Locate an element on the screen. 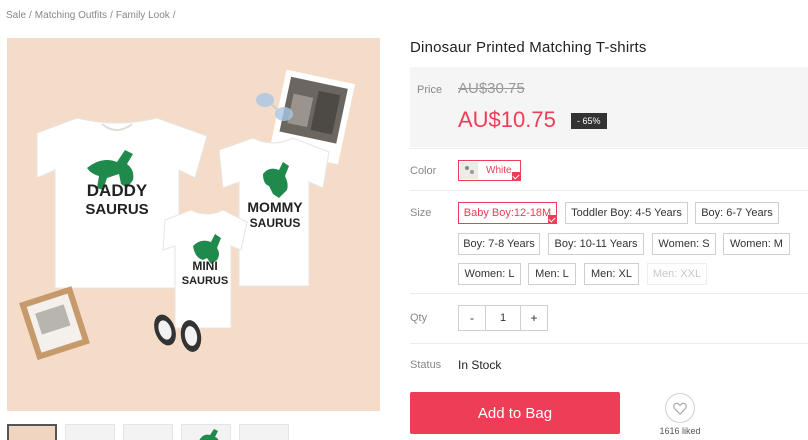  size-option-baby-boy-12-18m: Baby Boy:12-18M is located at coordinates (507, 213).